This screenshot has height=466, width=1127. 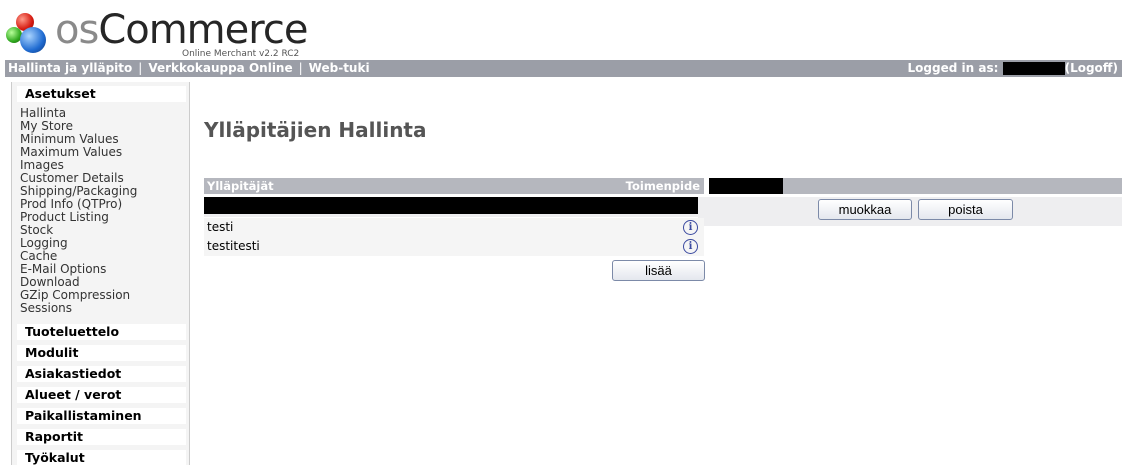 I want to click on redacted-username, so click(x=1033, y=68).